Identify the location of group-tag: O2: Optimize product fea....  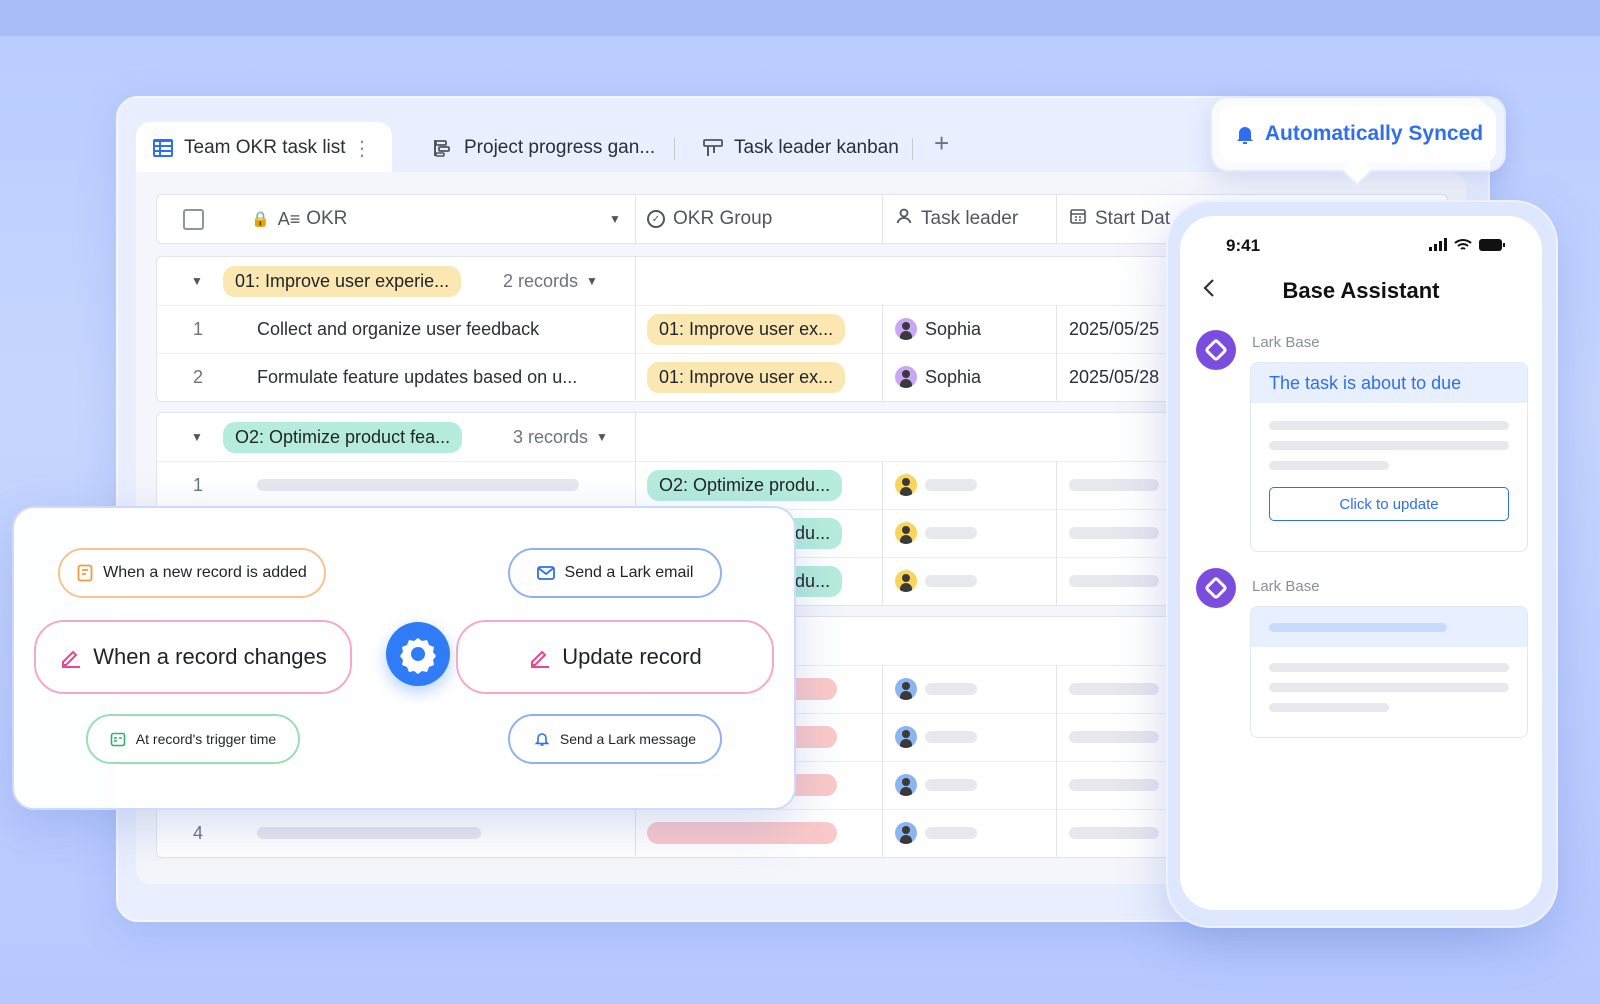
(343, 437).